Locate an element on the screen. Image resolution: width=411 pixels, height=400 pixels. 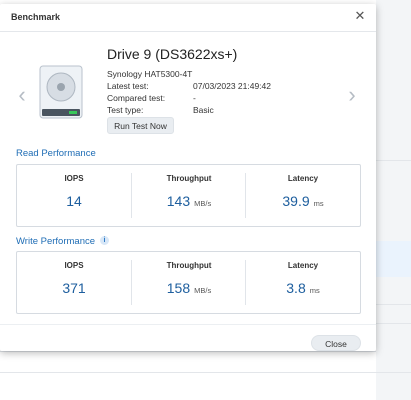
write-iops: IOPS 371 is located at coordinates (74, 282).